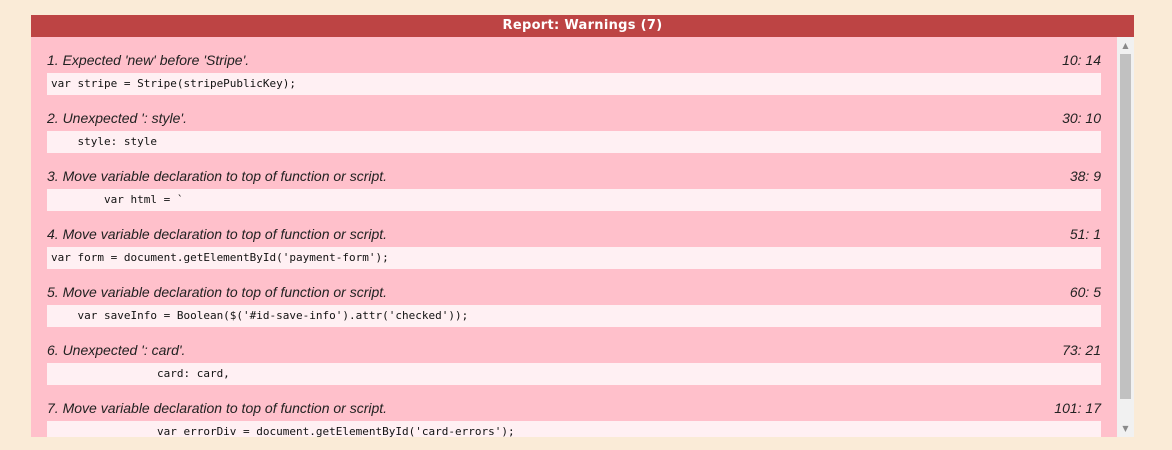  What do you see at coordinates (1125, 45) in the screenshot?
I see `arrow-up-icon: ▲` at bounding box center [1125, 45].